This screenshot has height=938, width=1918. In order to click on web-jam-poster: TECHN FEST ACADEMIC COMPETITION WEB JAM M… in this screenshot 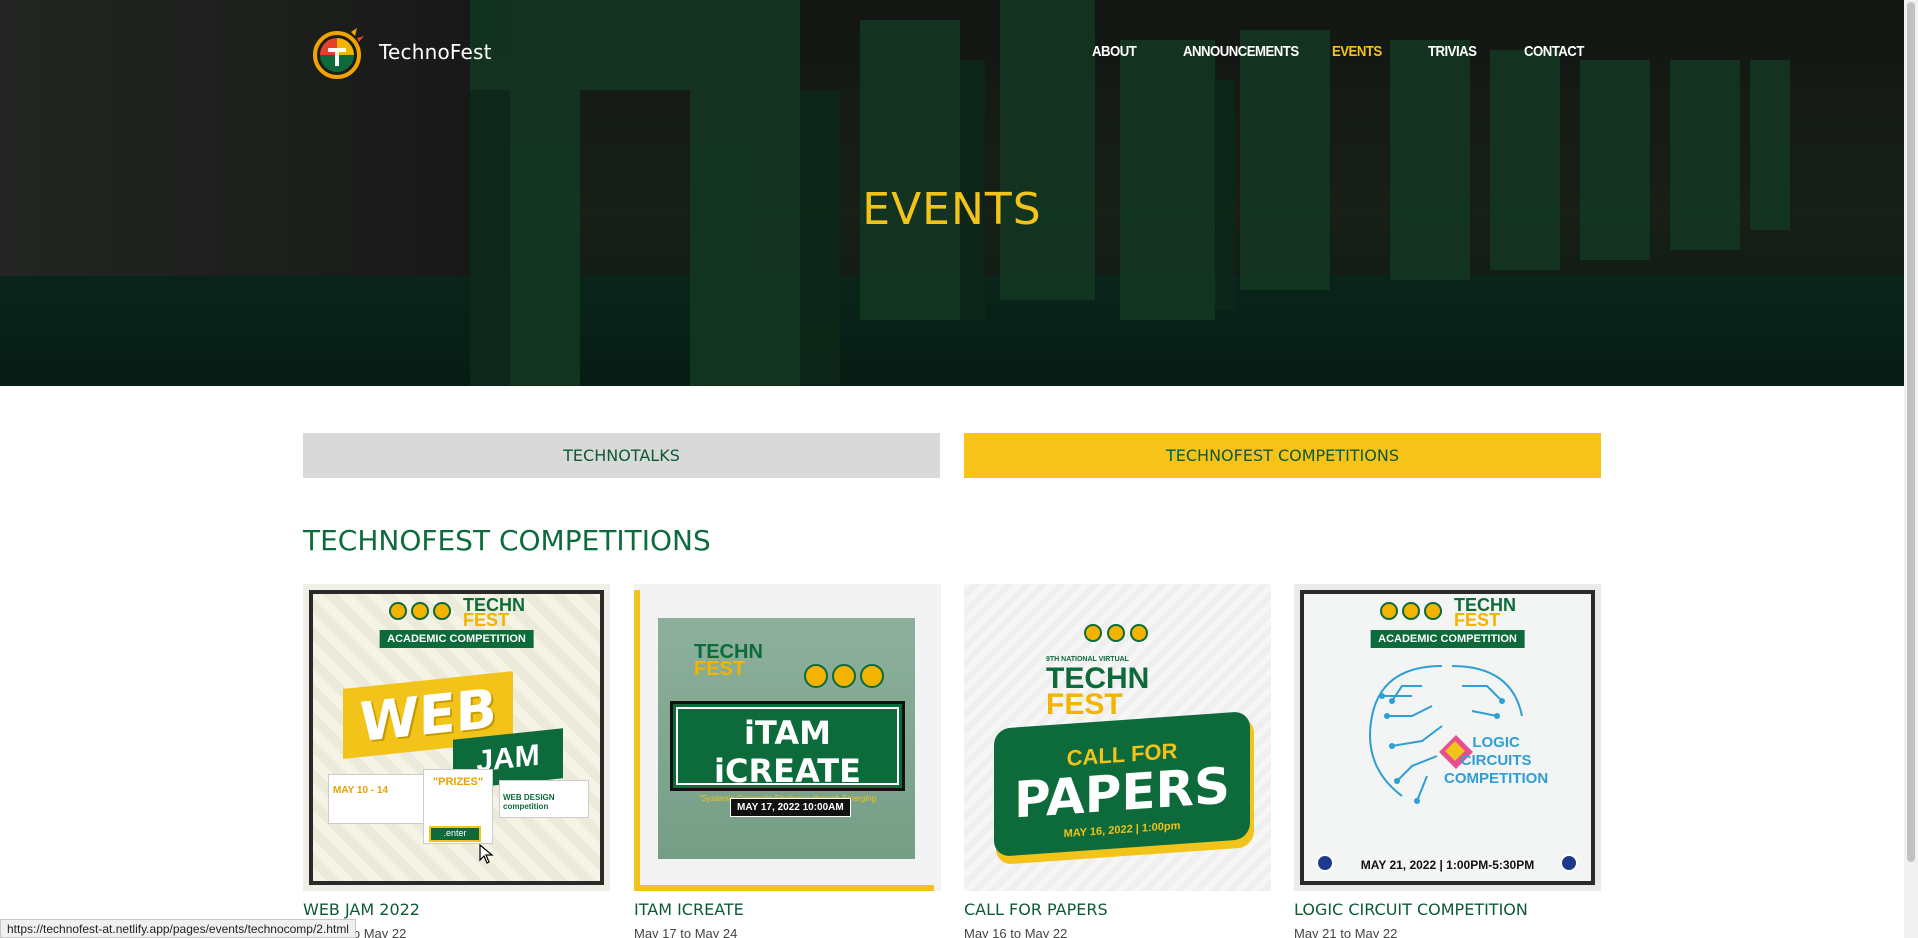, I will do `click(456, 737)`.